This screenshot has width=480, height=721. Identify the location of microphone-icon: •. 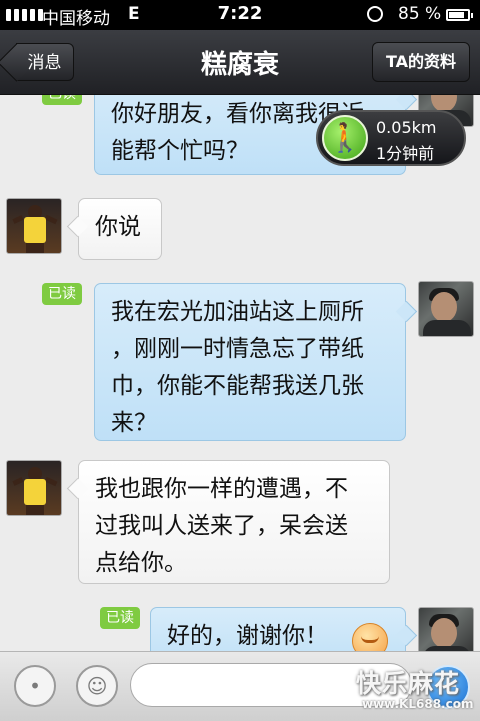
(35, 686).